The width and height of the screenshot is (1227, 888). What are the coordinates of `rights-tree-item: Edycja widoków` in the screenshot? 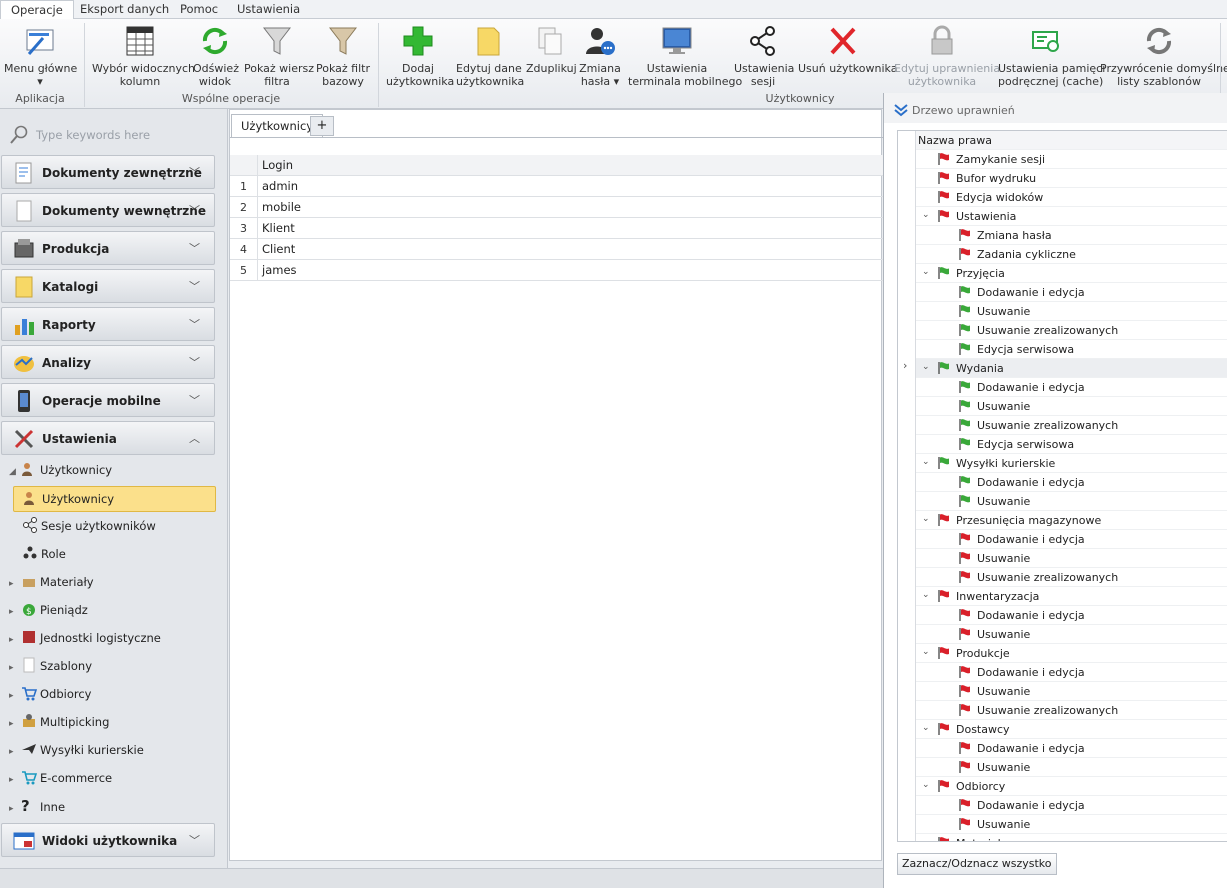 It's located at (1062, 197).